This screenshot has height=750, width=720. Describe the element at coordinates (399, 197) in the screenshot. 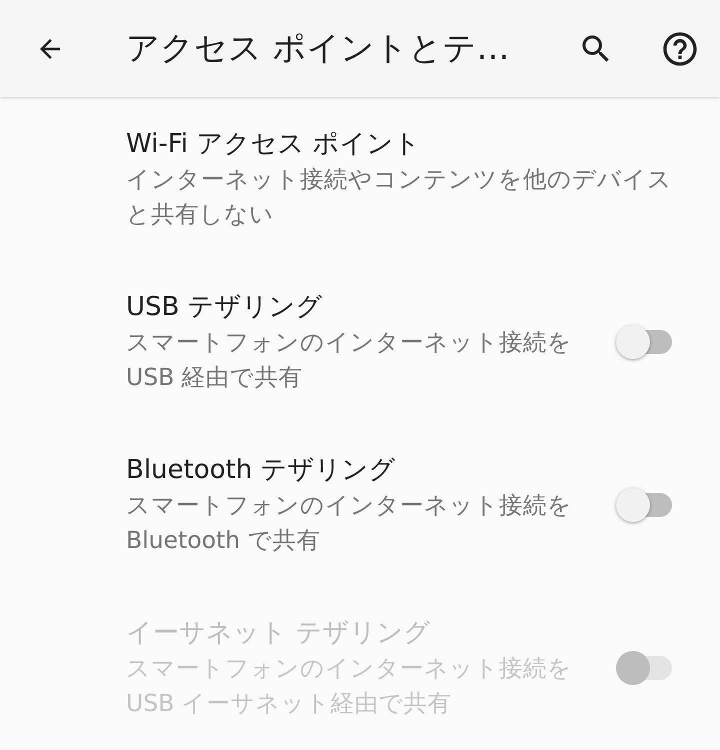

I see `setting-summary: インターネット接続やコンテンツを他のデバイスと共有しない` at that location.